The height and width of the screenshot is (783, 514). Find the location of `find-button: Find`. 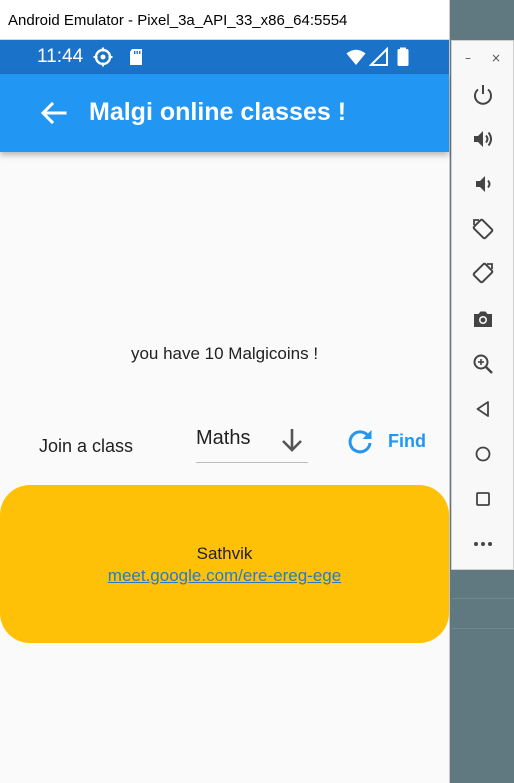

find-button: Find is located at coordinates (389, 441).